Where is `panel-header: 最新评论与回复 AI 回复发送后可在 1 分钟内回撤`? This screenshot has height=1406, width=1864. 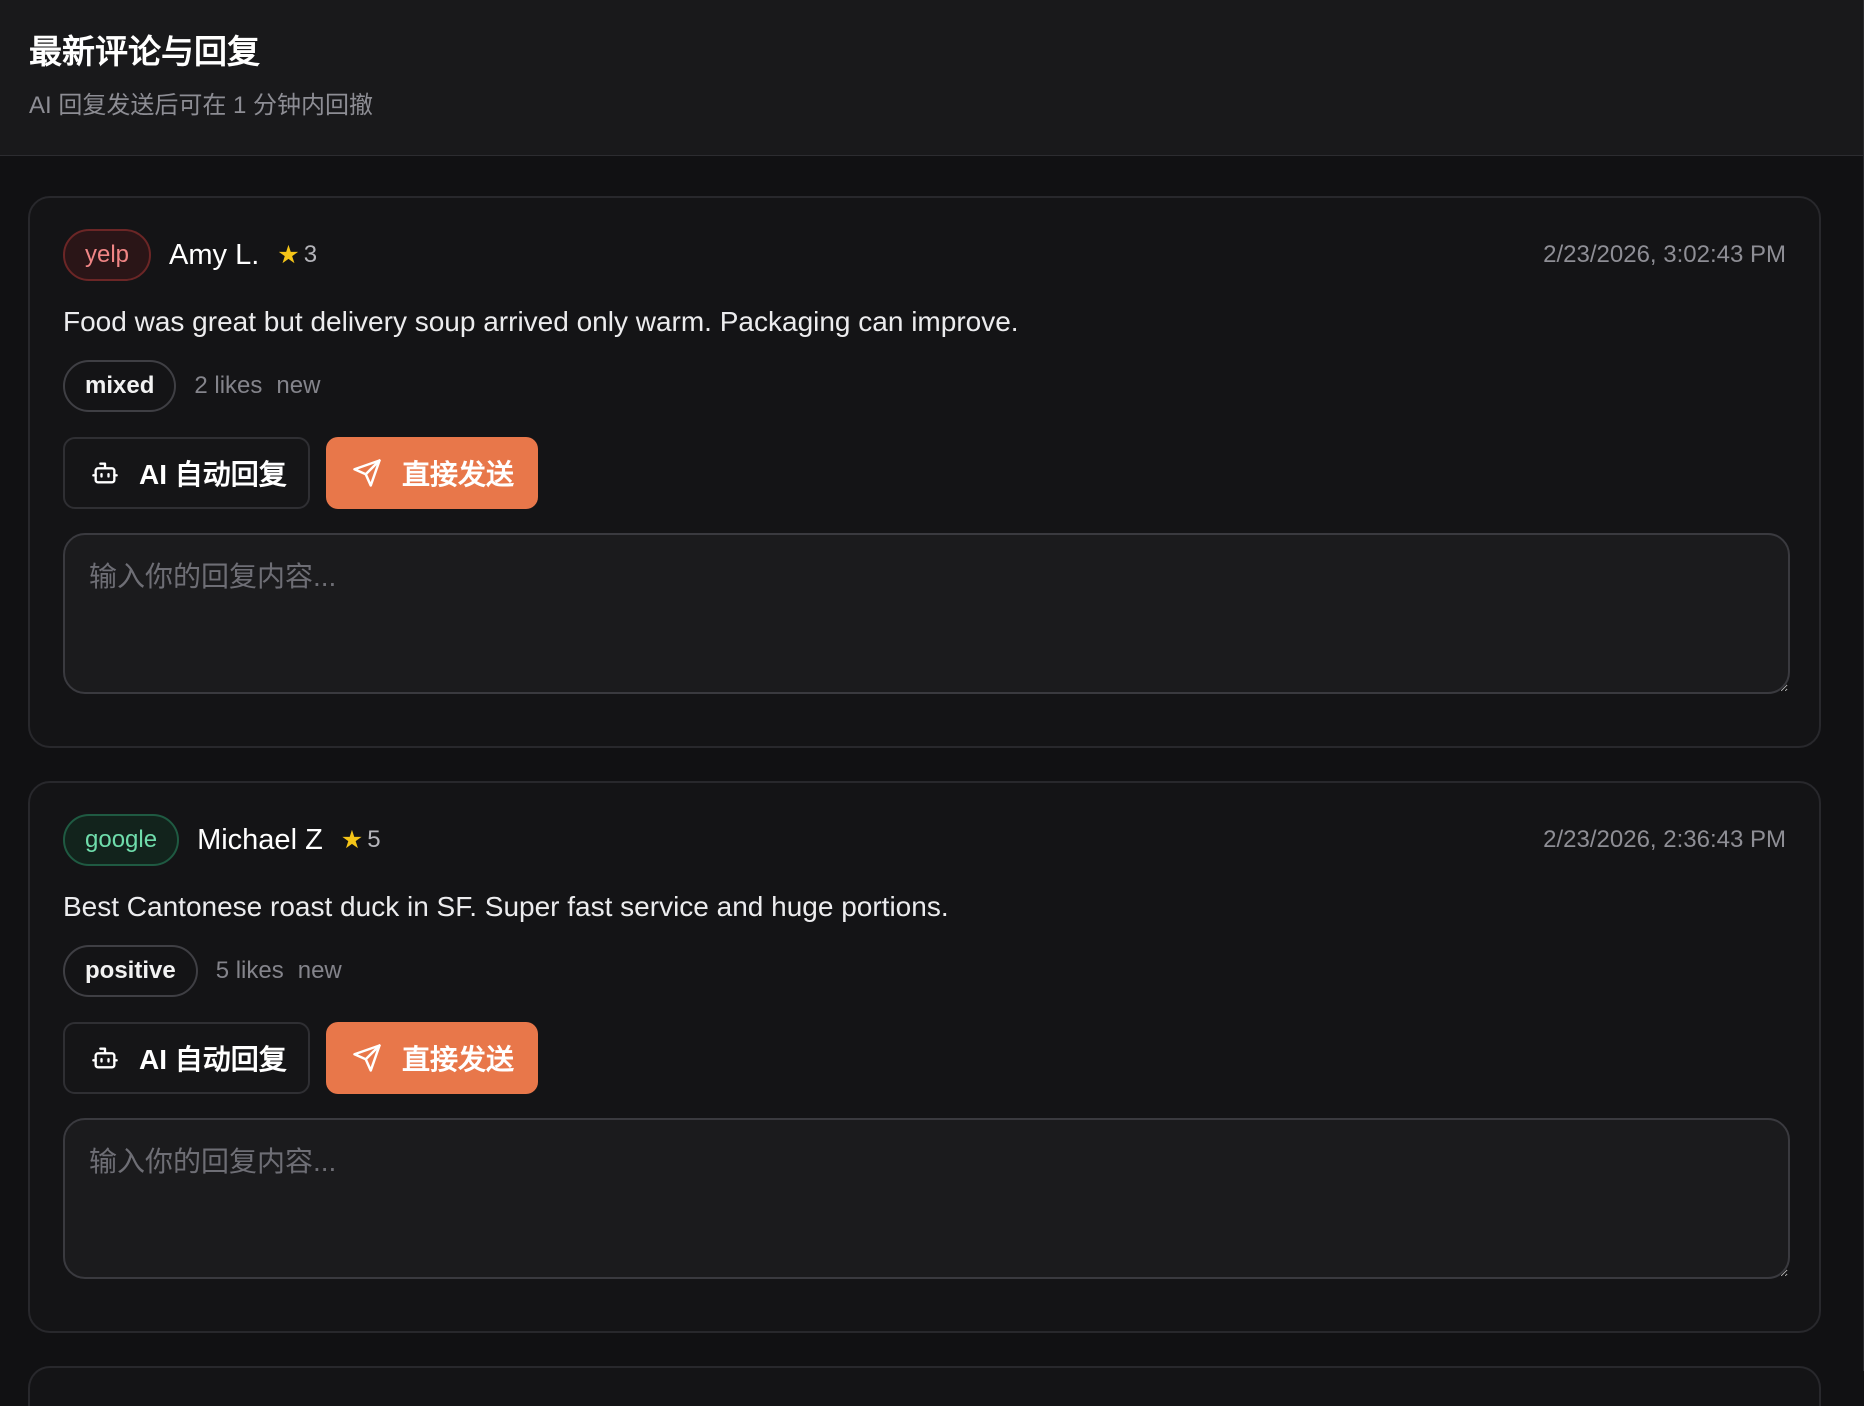
panel-header: 最新评论与回复 AI 回复发送后可在 1 分钟内回撤 is located at coordinates (931, 78).